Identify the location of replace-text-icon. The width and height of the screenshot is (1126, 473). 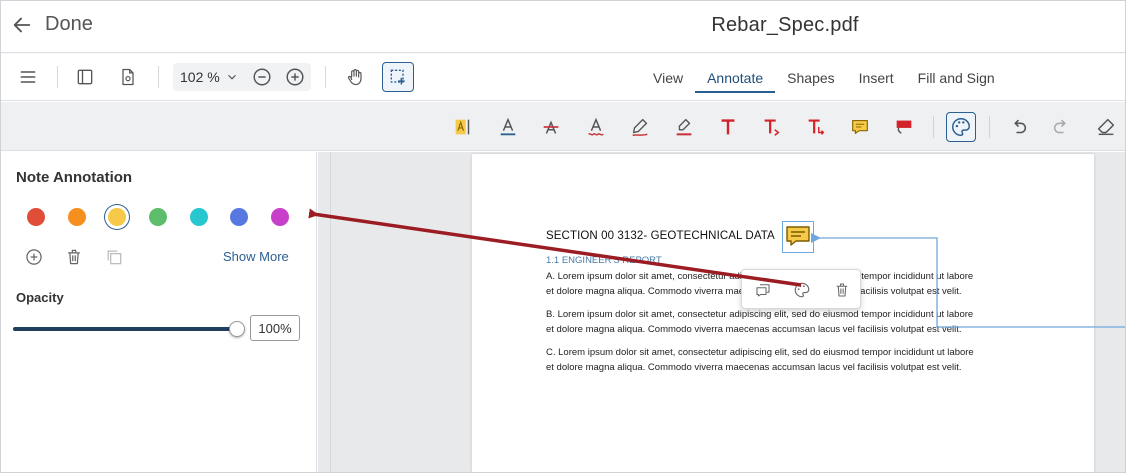
(816, 127).